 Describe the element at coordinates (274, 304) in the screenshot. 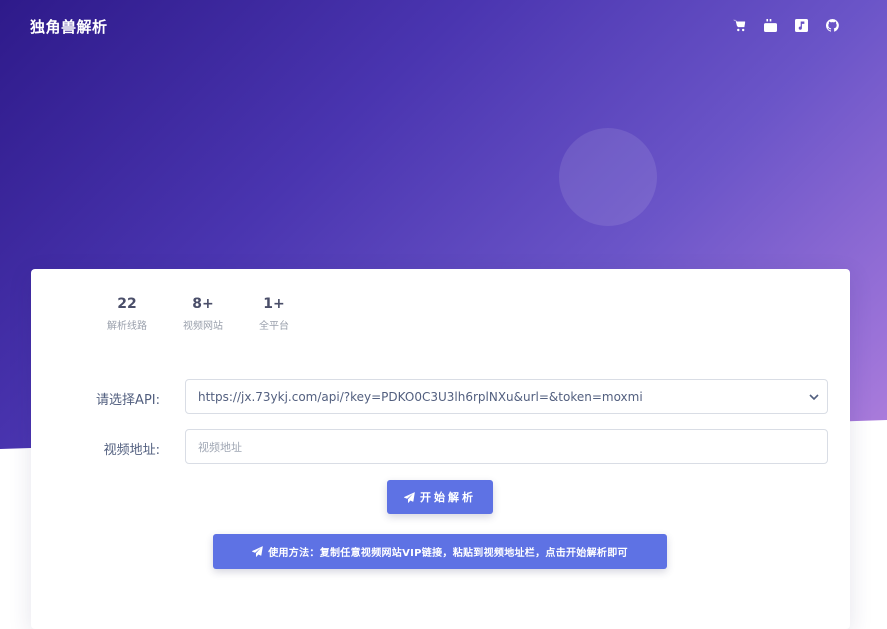

I see `stat-number: 1+` at that location.